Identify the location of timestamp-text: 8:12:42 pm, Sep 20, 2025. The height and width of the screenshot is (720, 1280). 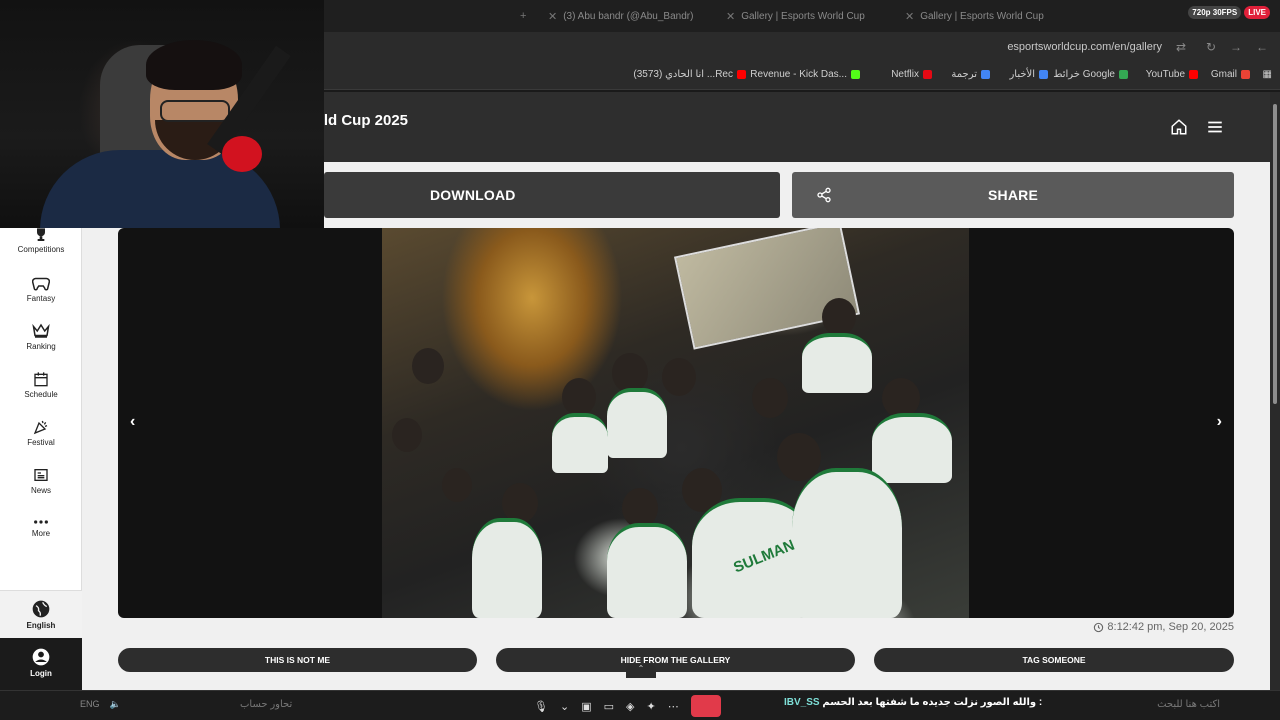
(1170, 627).